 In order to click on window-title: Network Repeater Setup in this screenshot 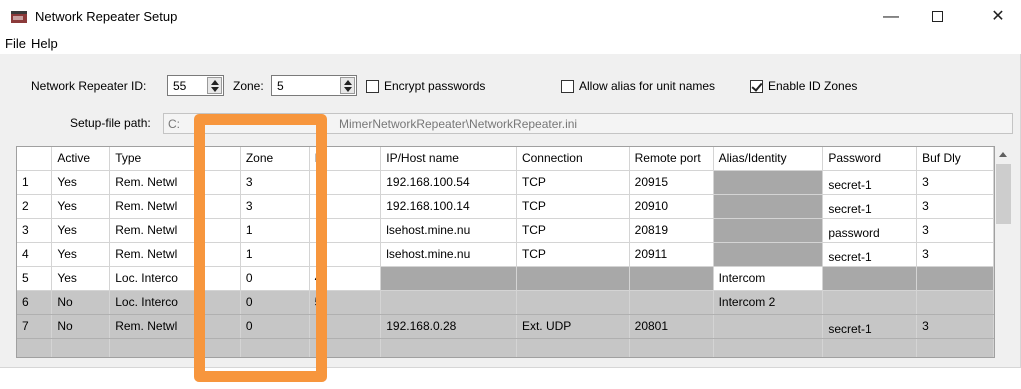, I will do `click(106, 16)`.